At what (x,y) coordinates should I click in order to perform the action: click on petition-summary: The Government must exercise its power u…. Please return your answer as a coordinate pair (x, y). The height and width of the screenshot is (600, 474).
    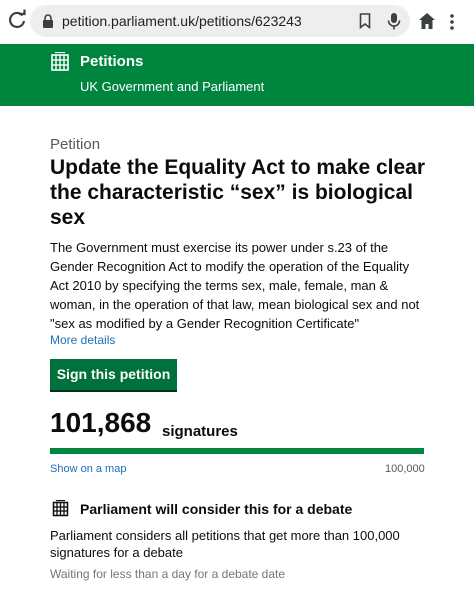
    Looking at the image, I should click on (235, 285).